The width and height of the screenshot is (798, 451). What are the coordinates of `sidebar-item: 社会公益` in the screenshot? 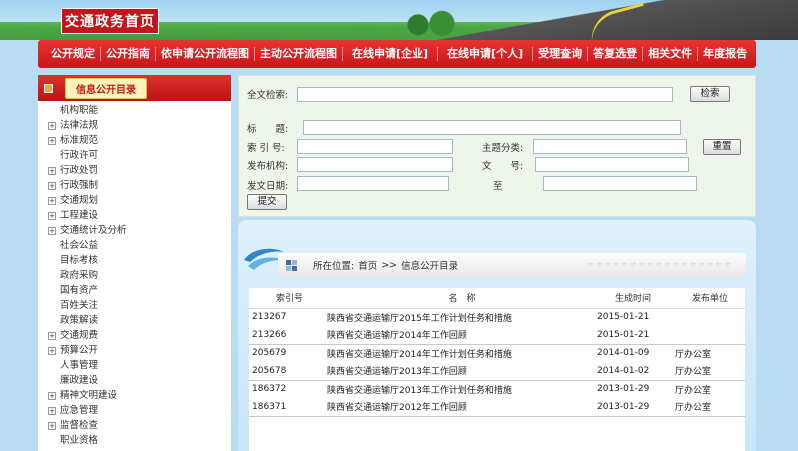 It's located at (134, 245).